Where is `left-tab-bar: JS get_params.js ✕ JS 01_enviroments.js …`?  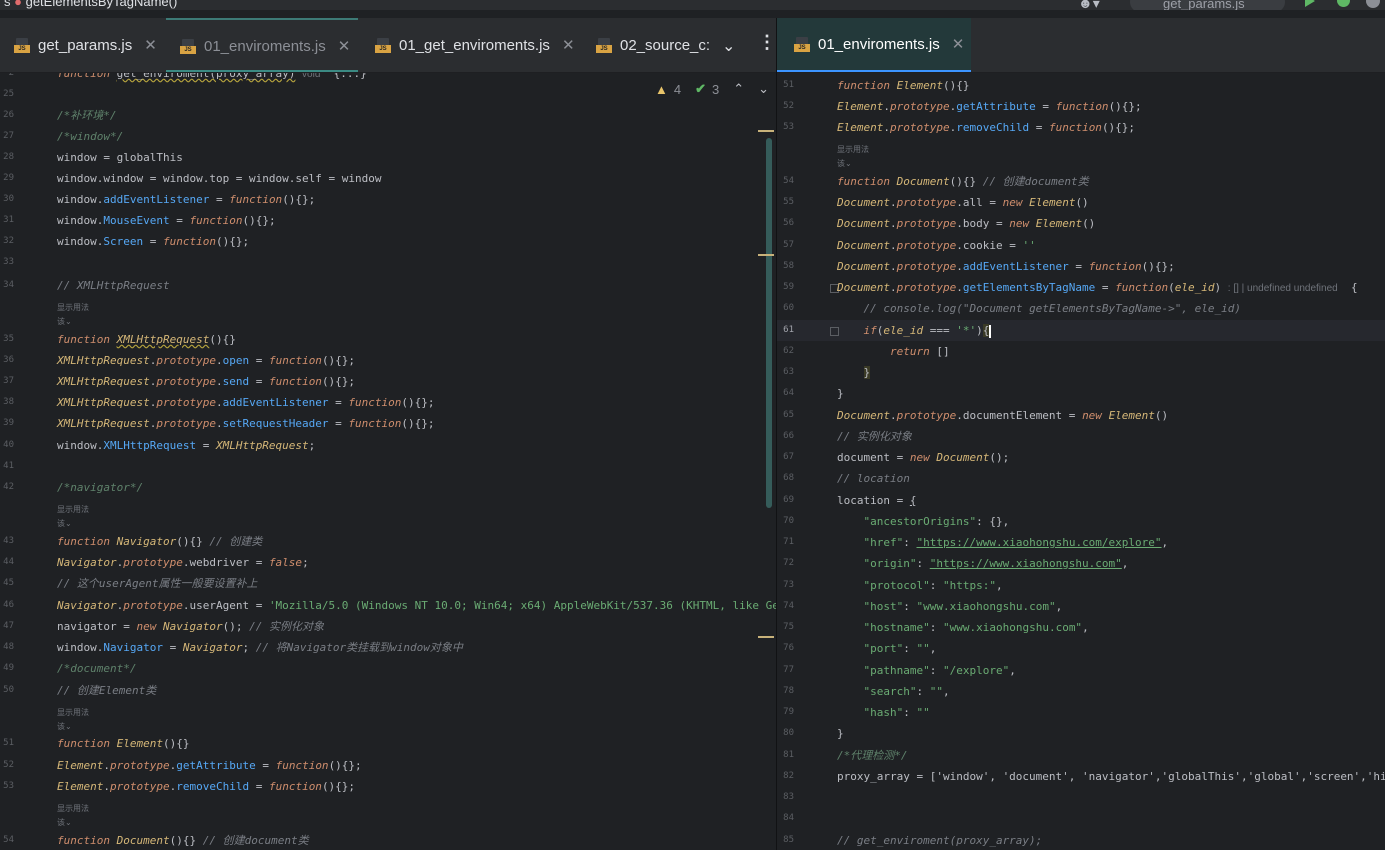 left-tab-bar: JS get_params.js ✕ JS 01_enviroments.js … is located at coordinates (388, 45).